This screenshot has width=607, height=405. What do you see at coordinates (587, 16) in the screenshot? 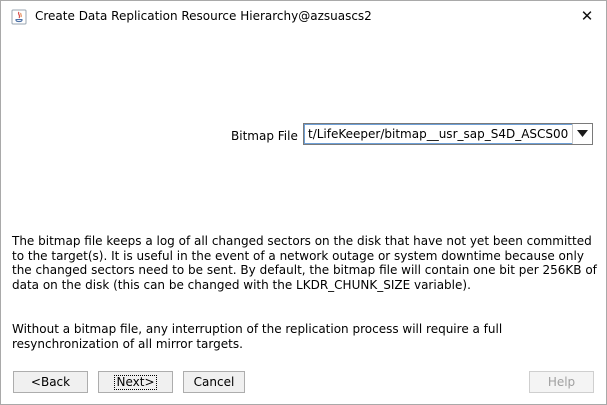
I see `close-icon: ✕` at bounding box center [587, 16].